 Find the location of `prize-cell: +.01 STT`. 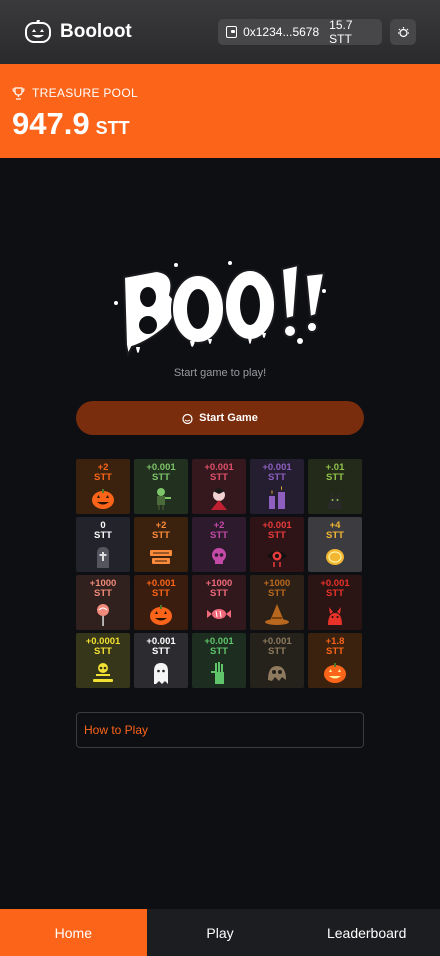

prize-cell: +.01 STT is located at coordinates (335, 486).